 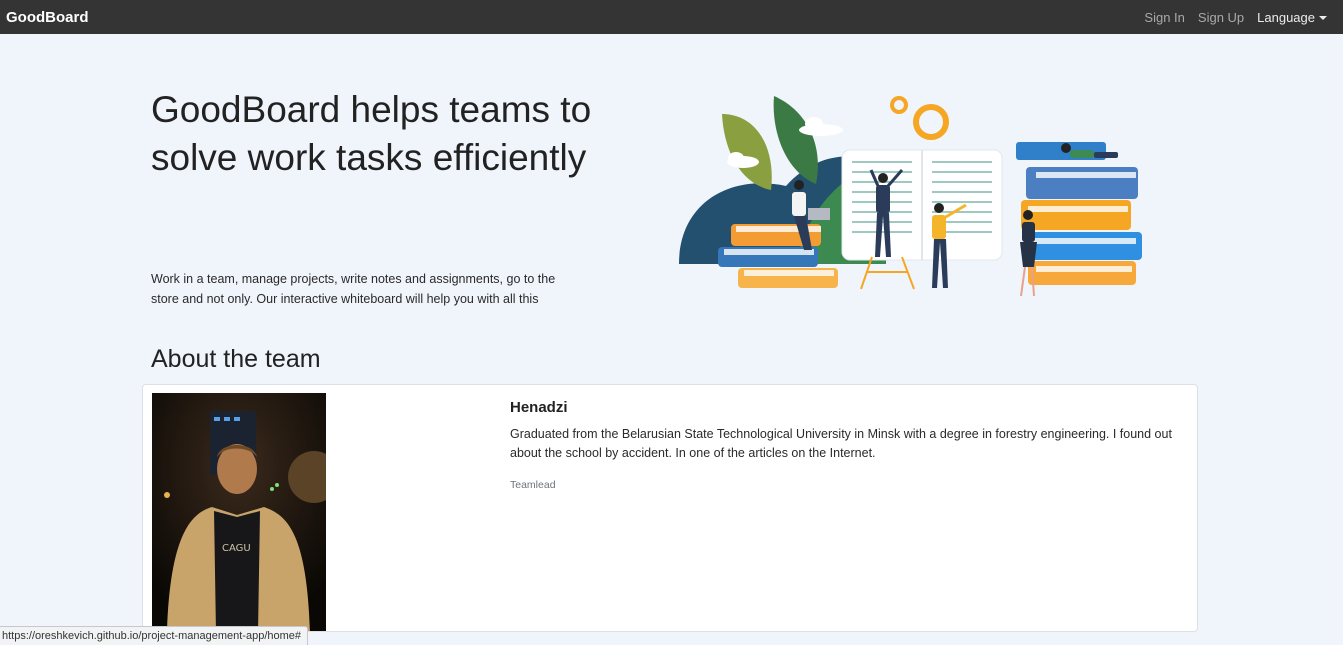 I want to click on chevron-down-icon, so click(x=1323, y=17).